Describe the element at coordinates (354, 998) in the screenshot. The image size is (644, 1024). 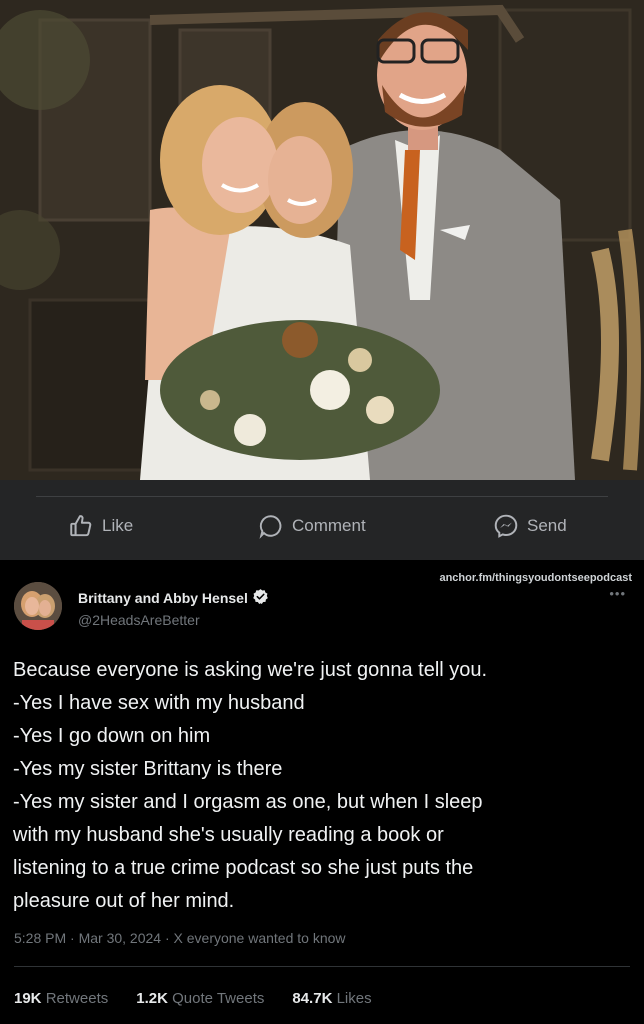
I see `likes-label: Likes` at that location.